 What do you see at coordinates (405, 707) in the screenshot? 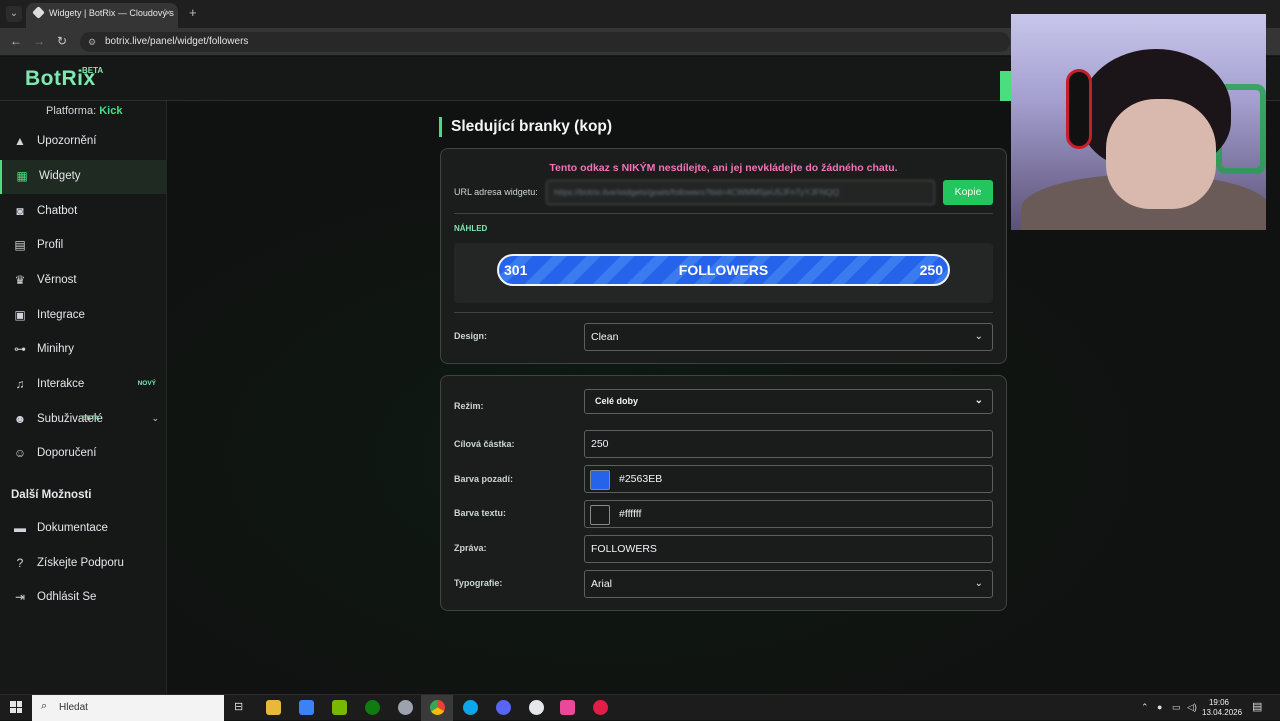
I see `app-icon` at bounding box center [405, 707].